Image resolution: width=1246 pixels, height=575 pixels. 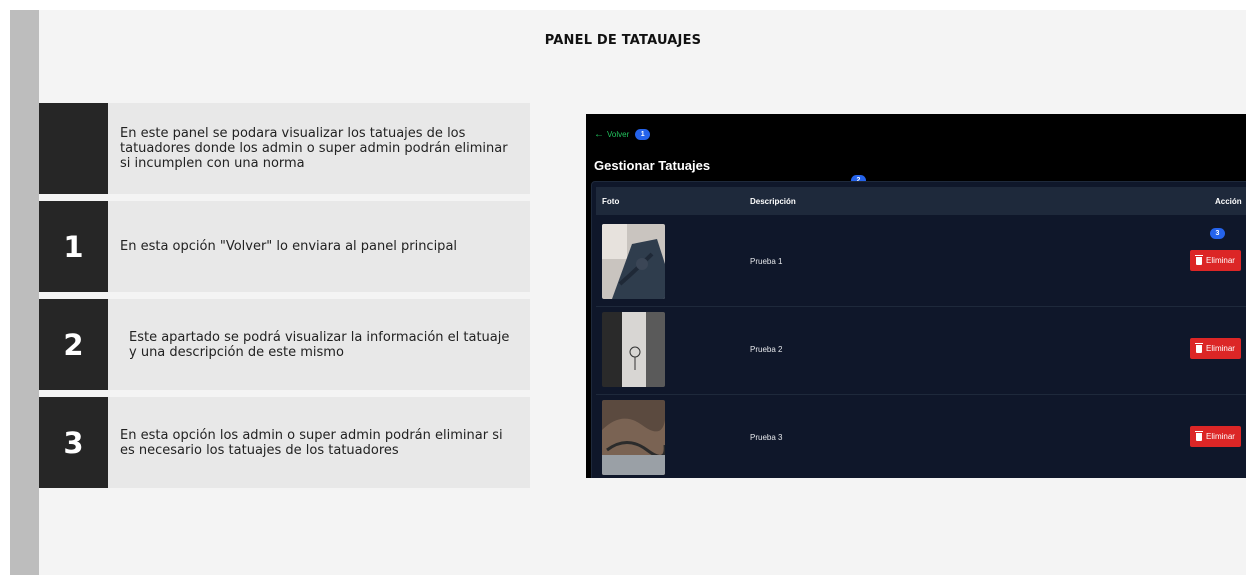 I want to click on row-description: Prueba 3, so click(x=766, y=437).